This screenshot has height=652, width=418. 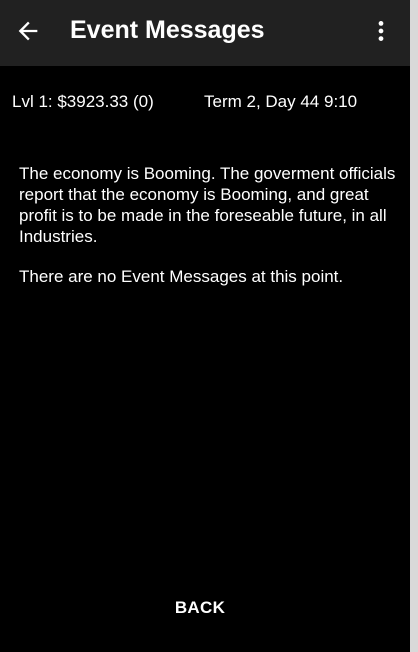 I want to click on level-funds-text: Lvl 1: $3923.33 (0), so click(x=83, y=101).